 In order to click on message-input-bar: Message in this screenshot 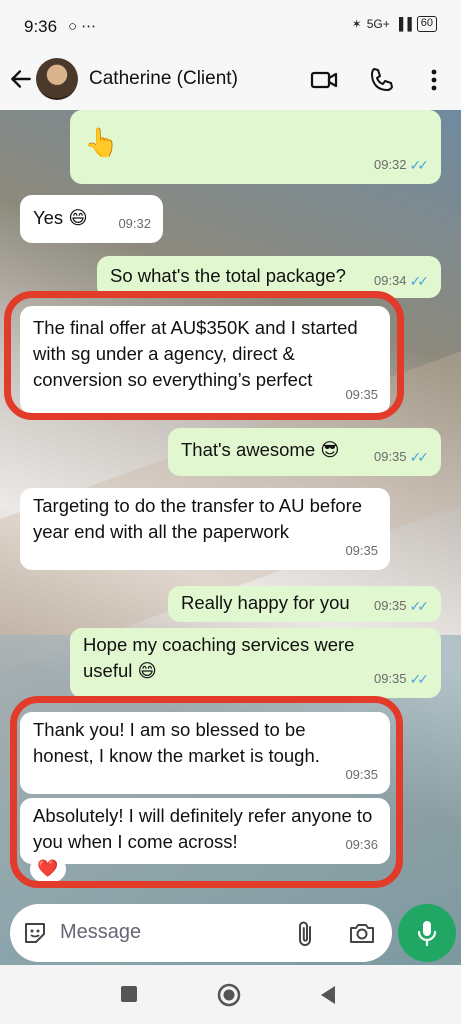, I will do `click(201, 933)`.